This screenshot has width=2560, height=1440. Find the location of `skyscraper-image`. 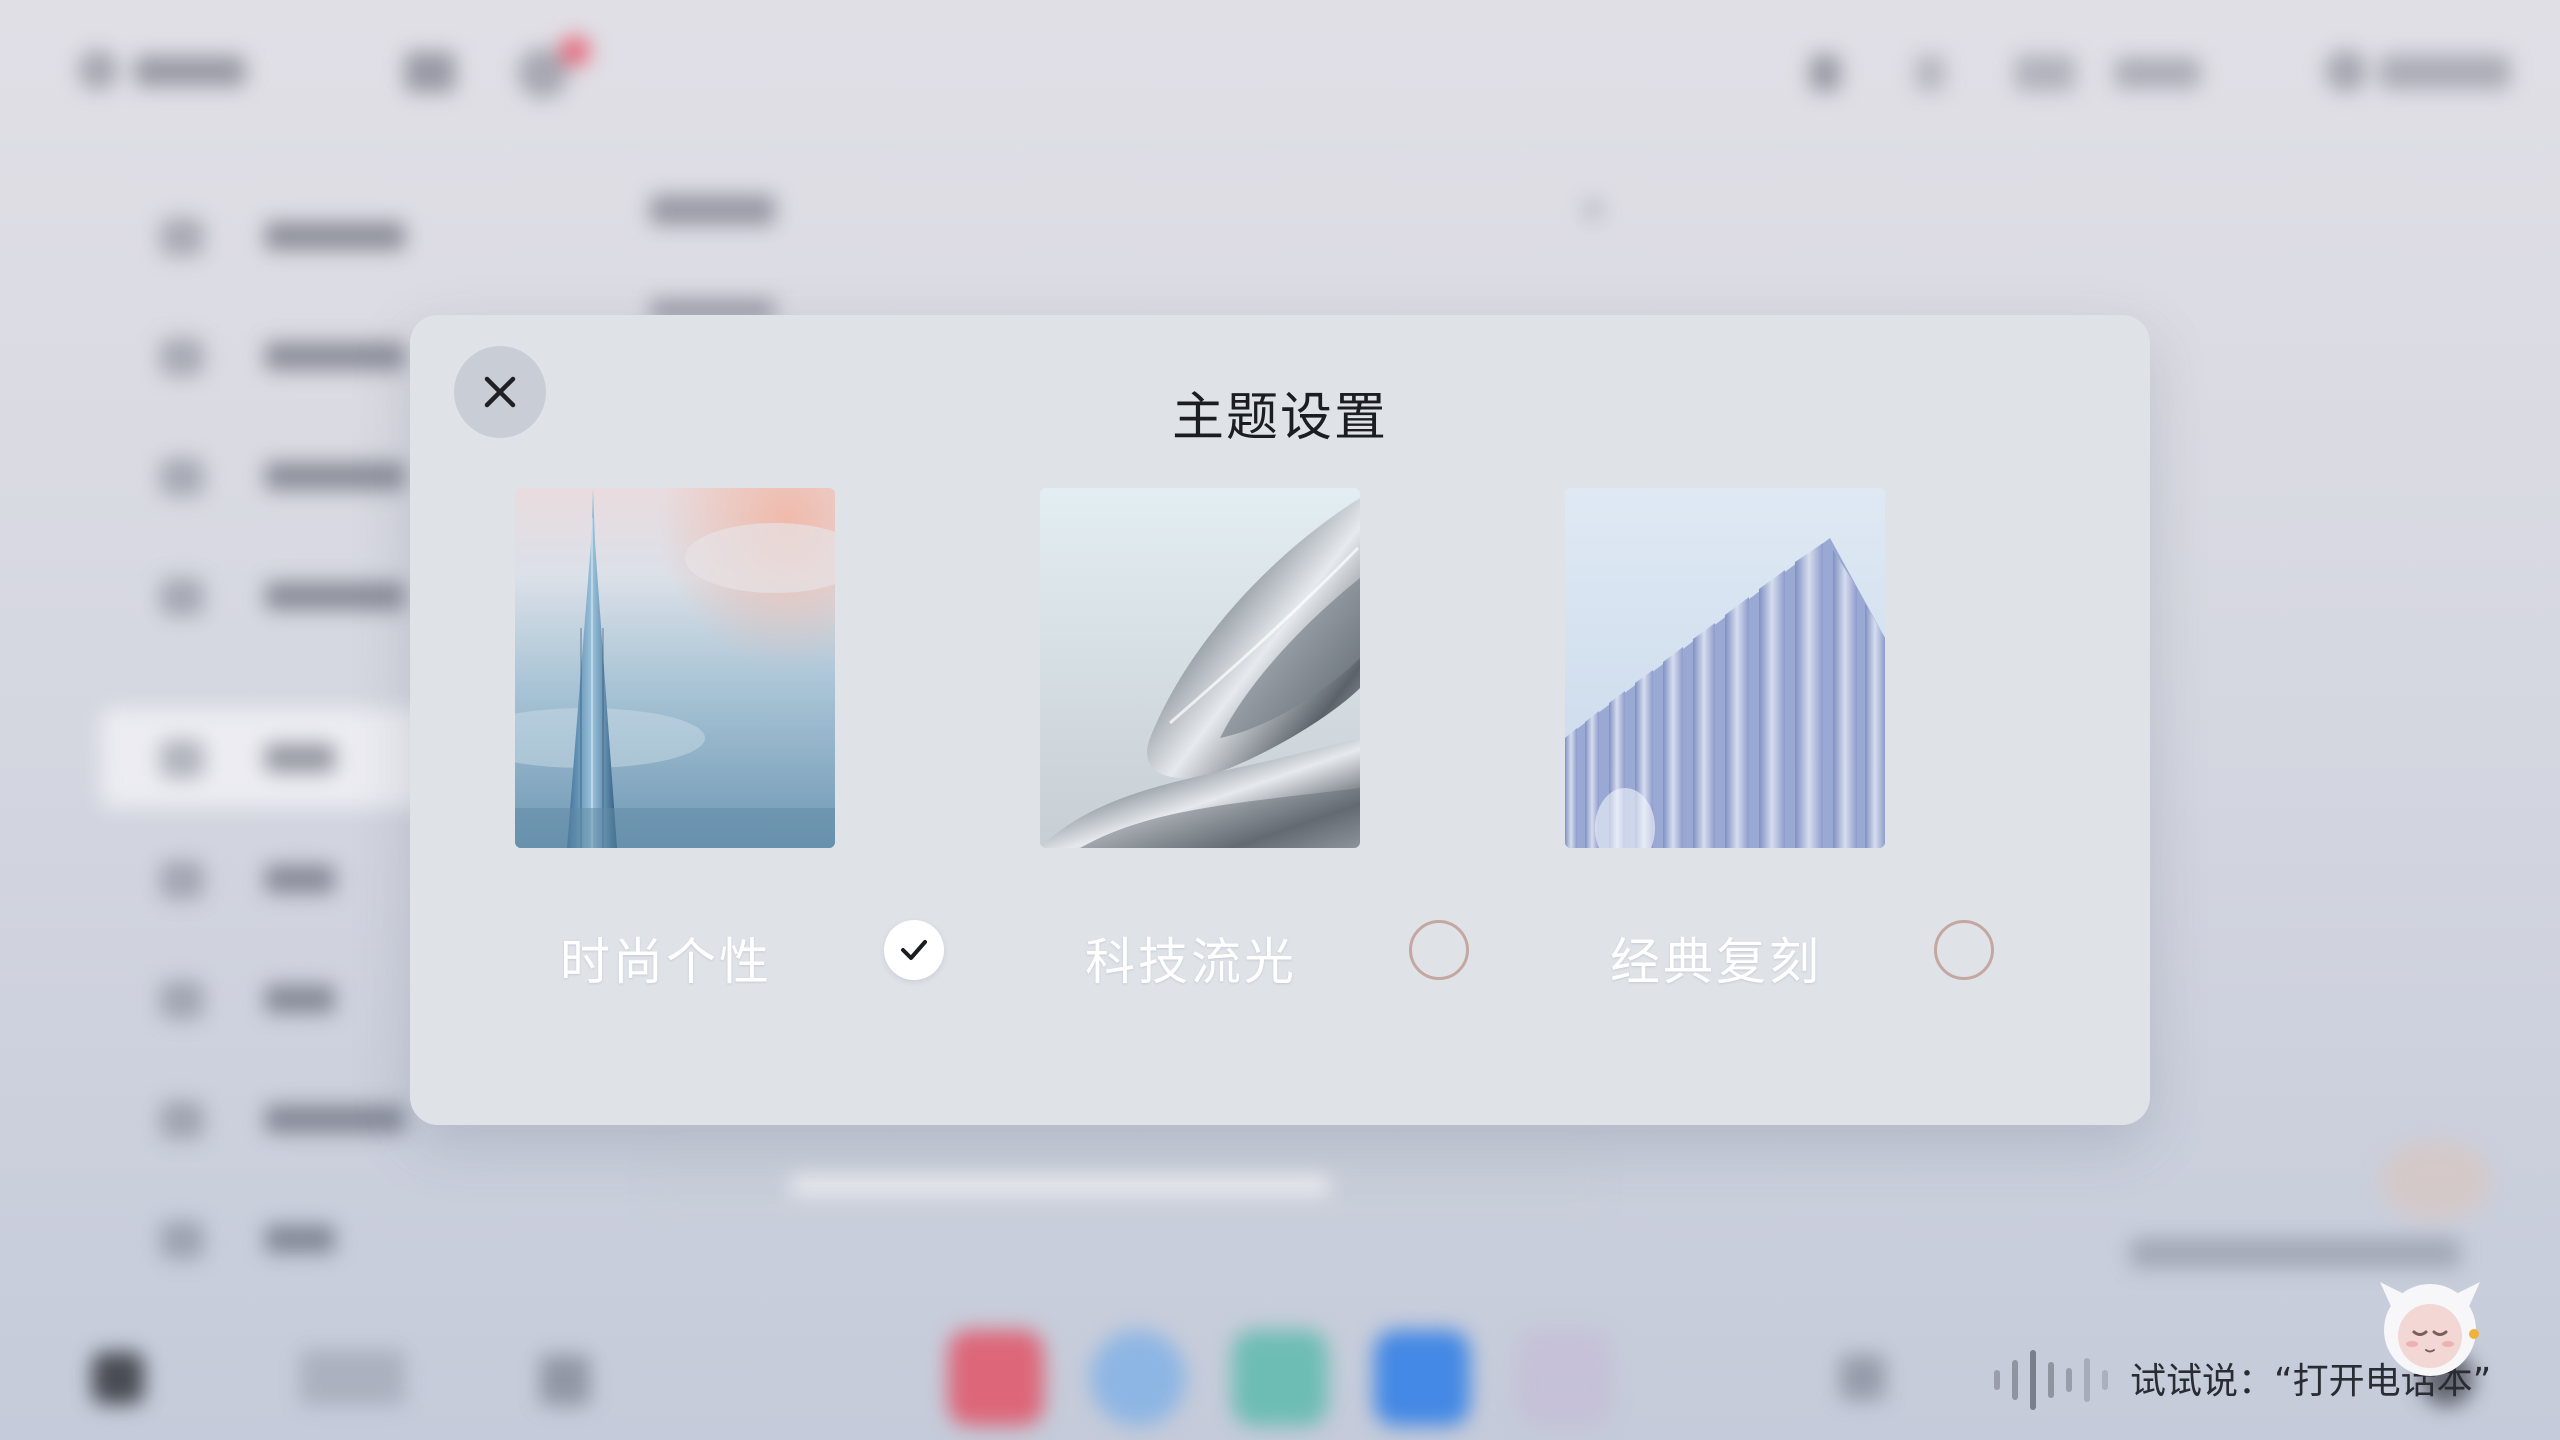

skyscraper-image is located at coordinates (675, 668).